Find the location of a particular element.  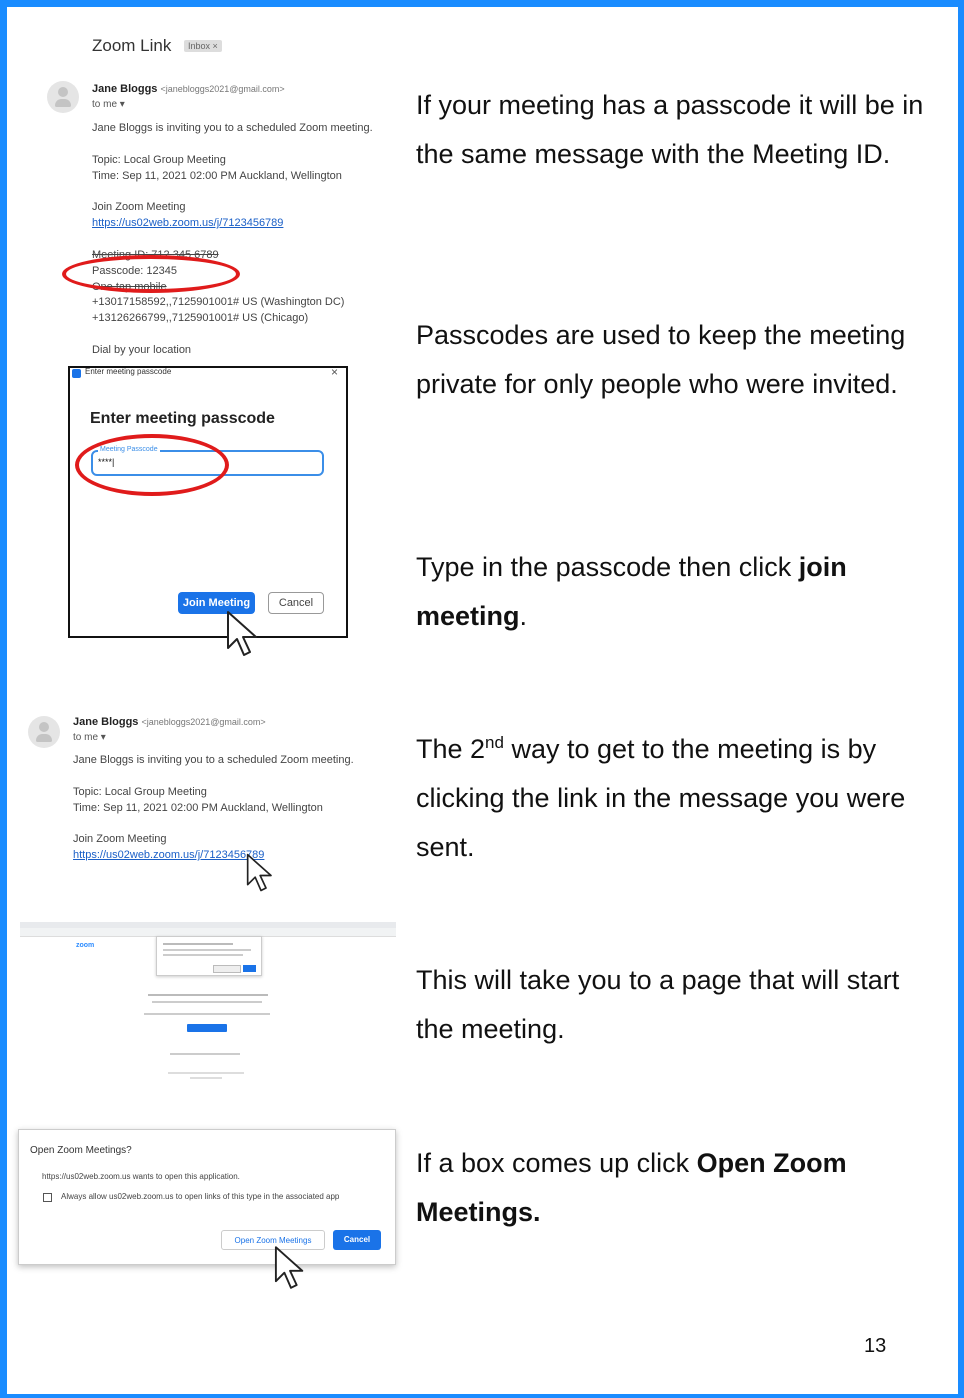

zoom-logo: zoom is located at coordinates (85, 945).